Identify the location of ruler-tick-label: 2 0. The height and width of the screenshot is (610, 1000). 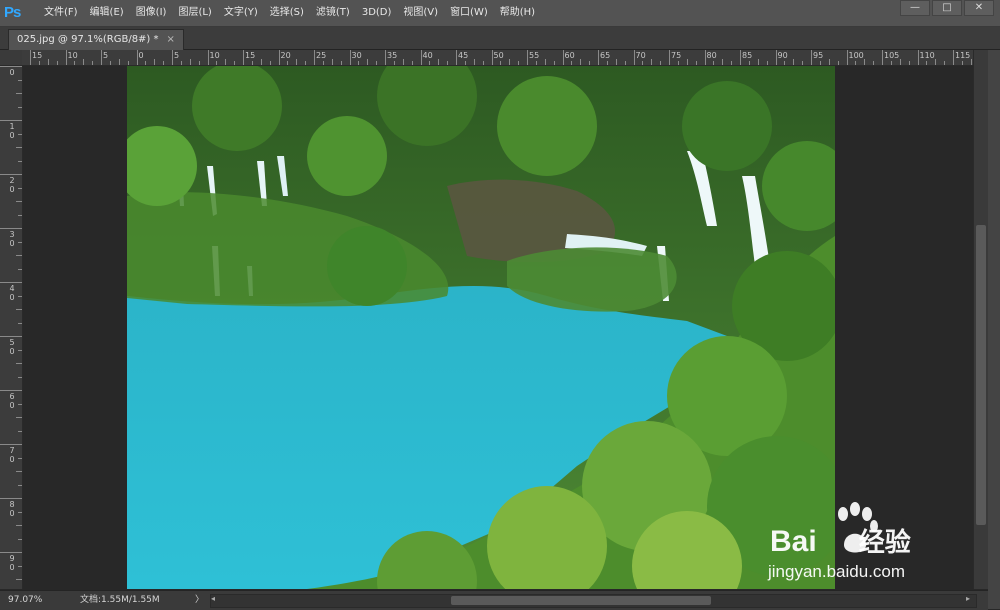
(12, 185).